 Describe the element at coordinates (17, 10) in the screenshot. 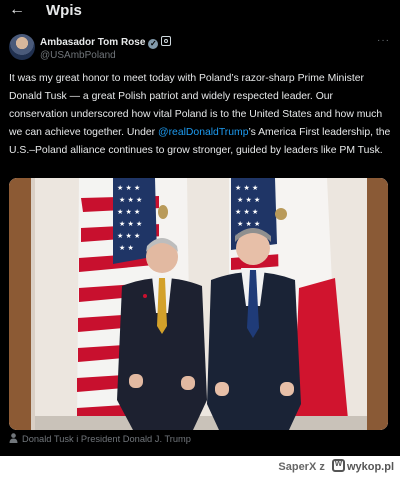

I see `arrow-left-icon: ←` at that location.